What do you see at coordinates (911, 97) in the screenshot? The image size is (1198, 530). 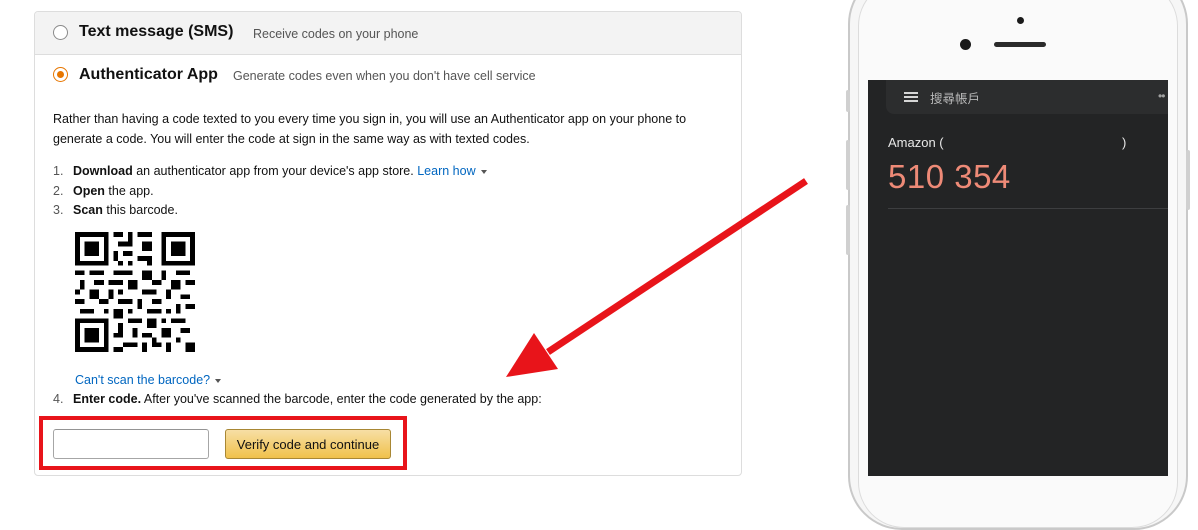 I see `menu-icon` at bounding box center [911, 97].